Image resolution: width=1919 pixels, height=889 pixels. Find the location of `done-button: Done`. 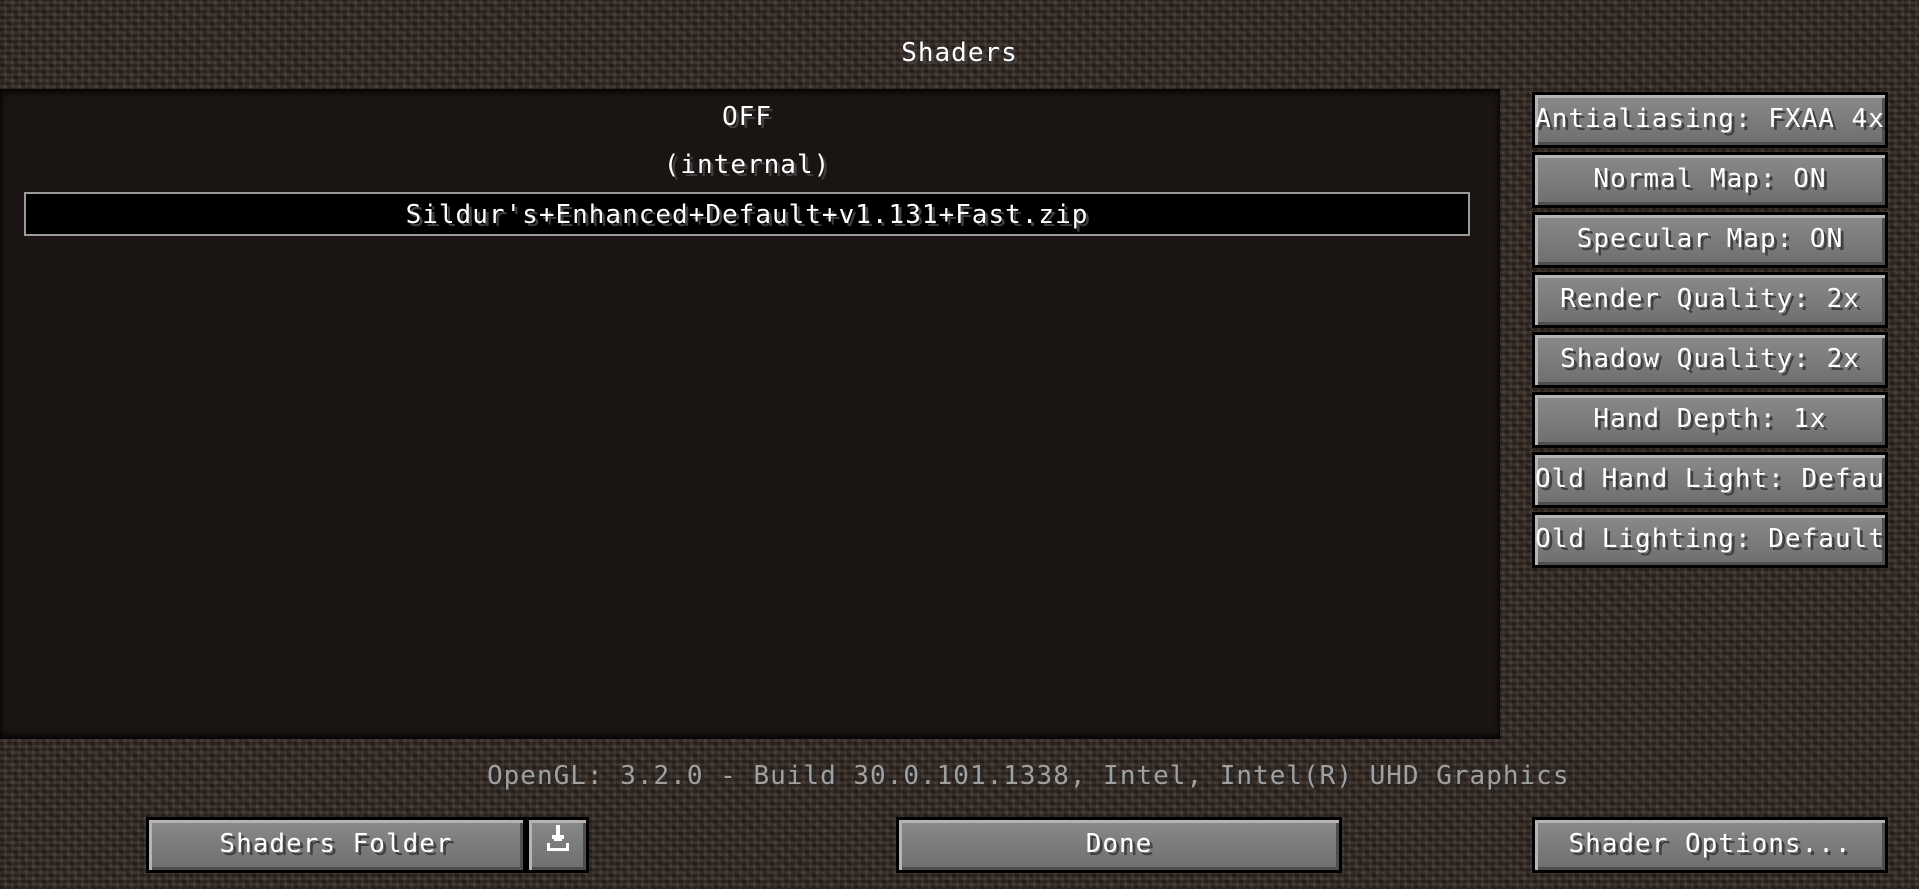

done-button: Done is located at coordinates (1119, 845).